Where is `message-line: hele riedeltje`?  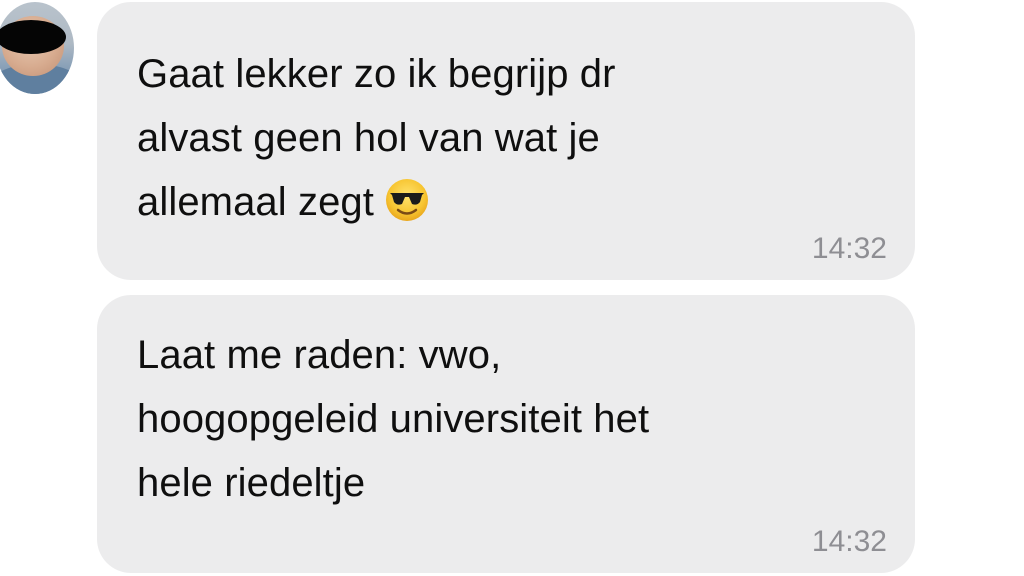 message-line: hele riedeltje is located at coordinates (251, 483).